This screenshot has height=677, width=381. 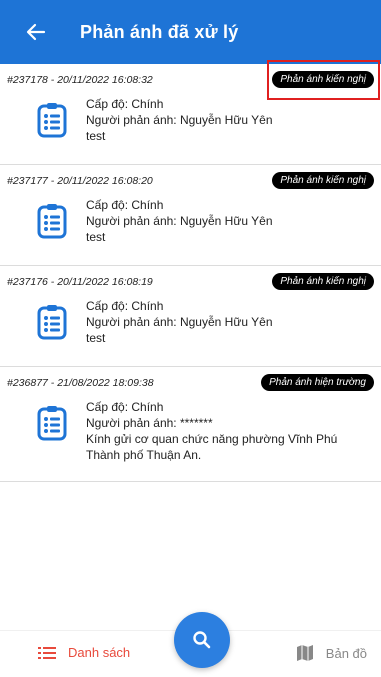 I want to click on item-meta: #237177 - 20/11/2022 16:08:20, so click(x=80, y=181).